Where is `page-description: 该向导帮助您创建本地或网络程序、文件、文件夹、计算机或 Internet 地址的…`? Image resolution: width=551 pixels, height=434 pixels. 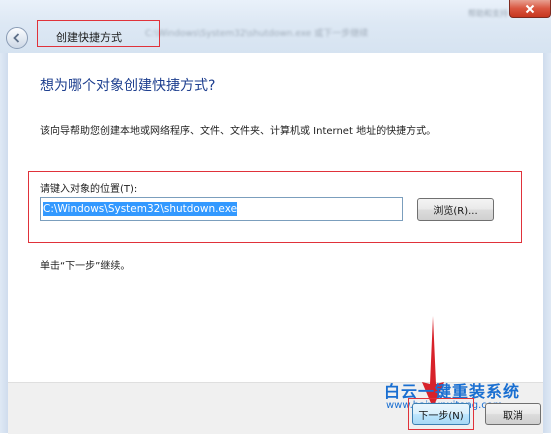
page-description: 该向导帮助您创建本地或网络程序、文件、文件夹、计算机或 Internet 地址的… is located at coordinates (238, 131).